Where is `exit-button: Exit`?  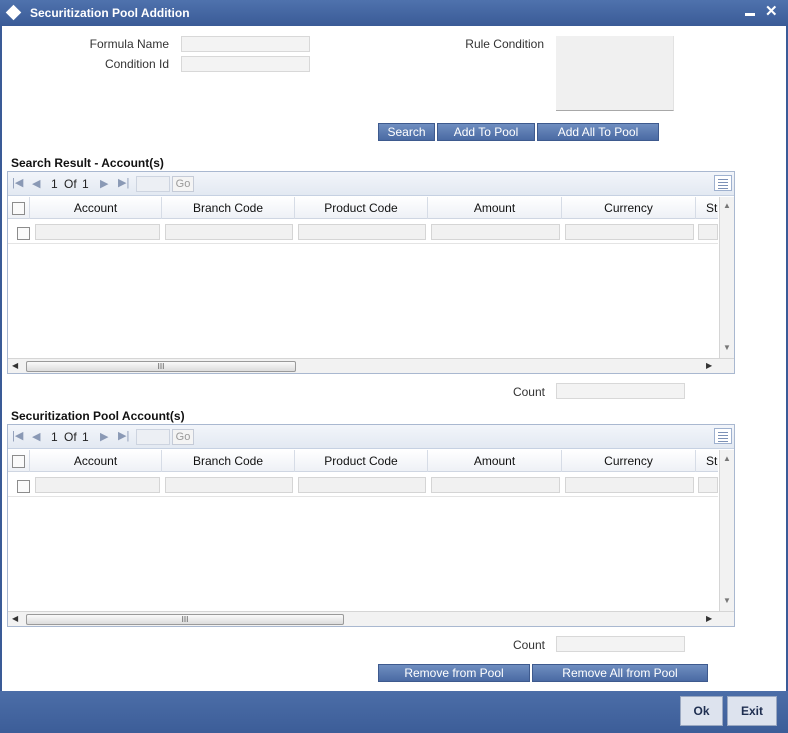
exit-button: Exit is located at coordinates (752, 711).